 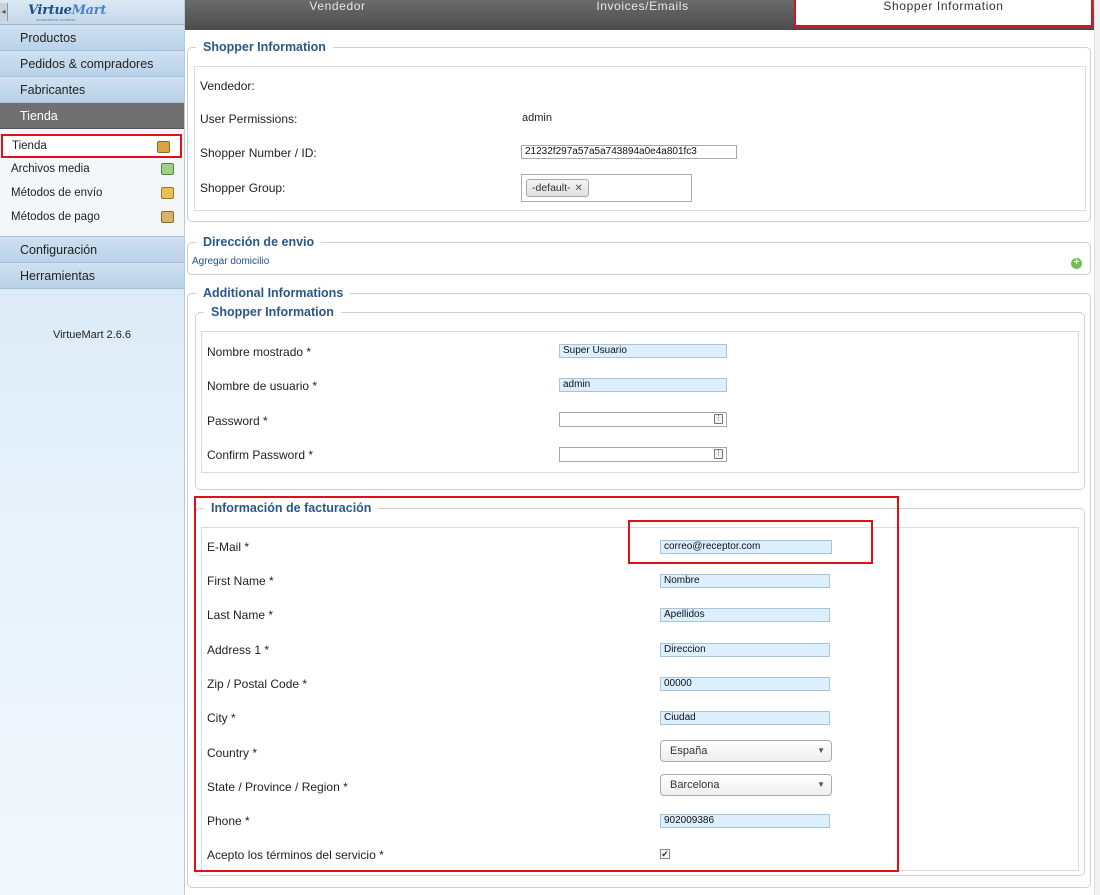 What do you see at coordinates (91, 146) in the screenshot?
I see `submenu-item-tienda: Tienda` at bounding box center [91, 146].